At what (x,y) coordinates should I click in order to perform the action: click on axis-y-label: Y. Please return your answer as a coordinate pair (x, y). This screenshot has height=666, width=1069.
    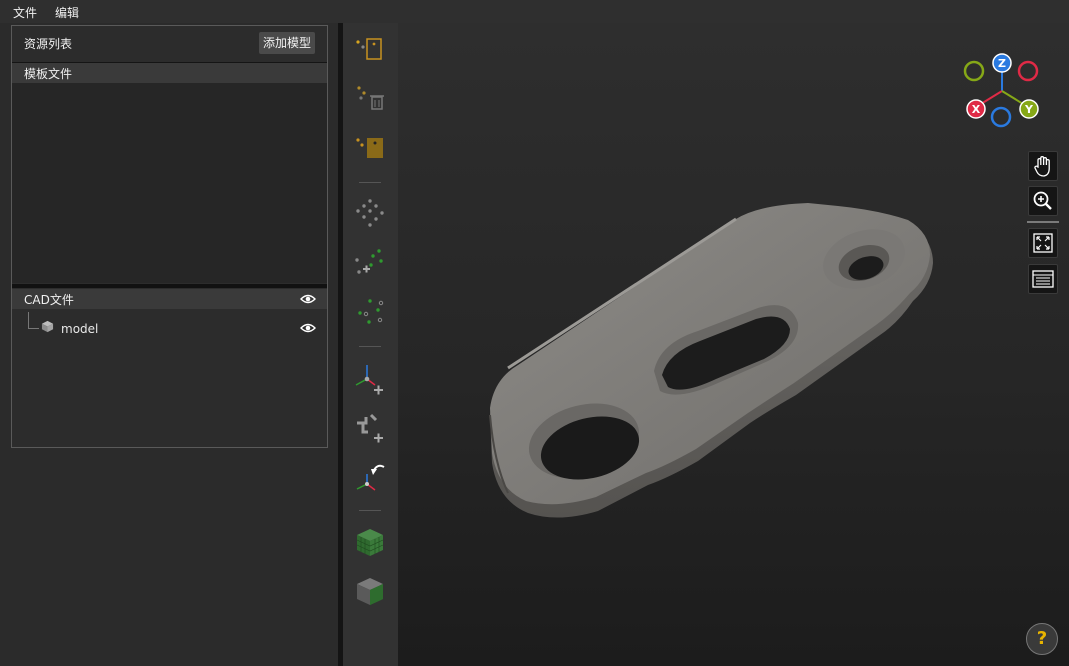
    Looking at the image, I should click on (1029, 109).